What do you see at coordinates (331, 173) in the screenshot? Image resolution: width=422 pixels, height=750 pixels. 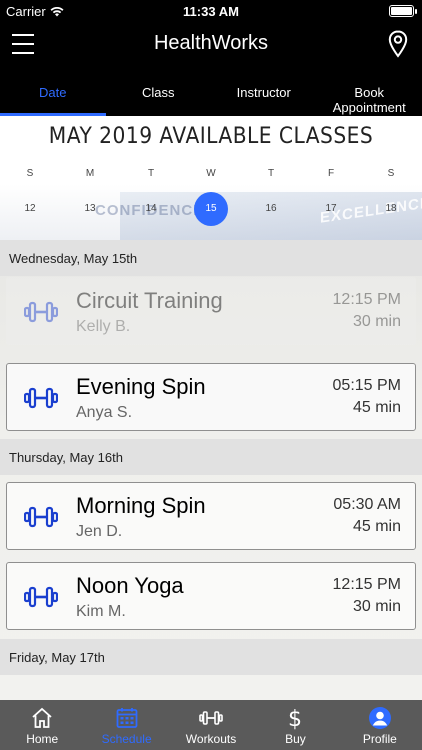 I see `weekday-label: F` at bounding box center [331, 173].